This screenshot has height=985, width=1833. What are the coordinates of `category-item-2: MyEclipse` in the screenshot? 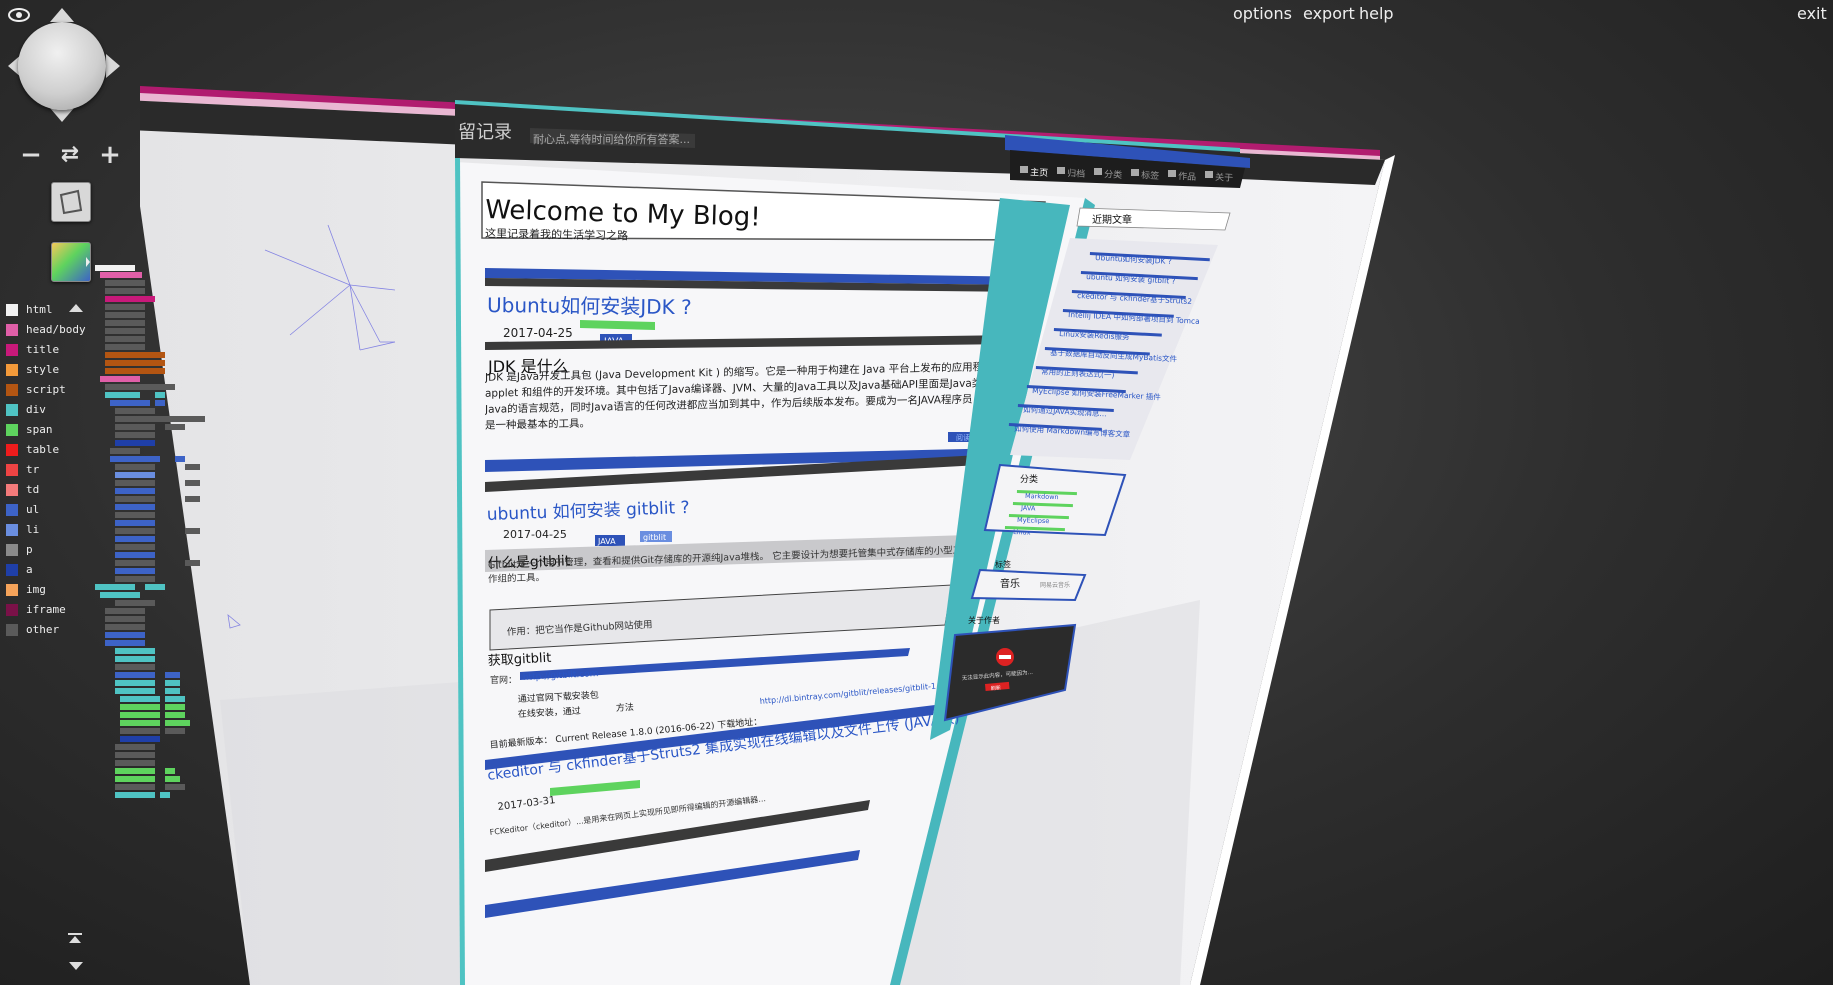 It's located at (1033, 520).